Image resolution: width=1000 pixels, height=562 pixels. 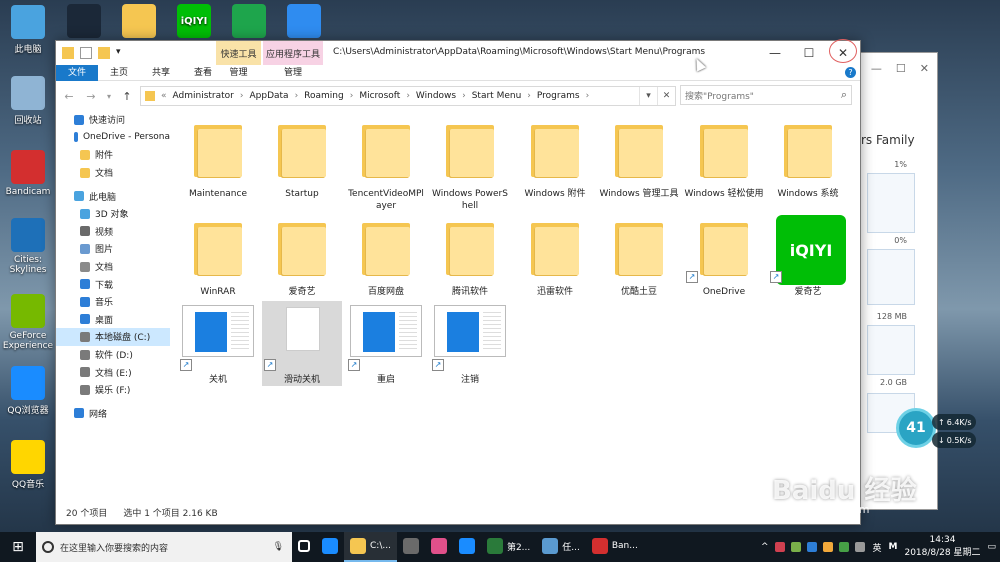 What do you see at coordinates (161, 73) in the screenshot?
I see `tab-share: 共享` at bounding box center [161, 73].